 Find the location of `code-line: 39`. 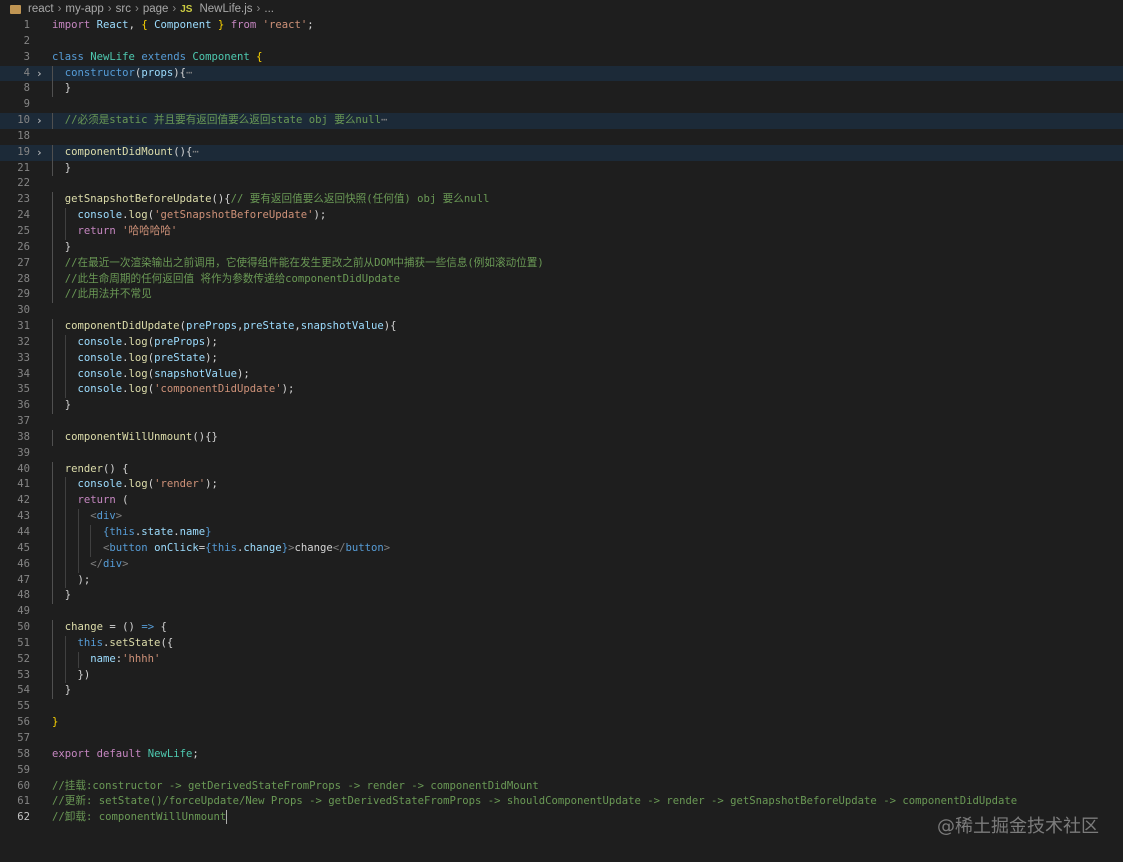

code-line: 39 is located at coordinates (561, 454).